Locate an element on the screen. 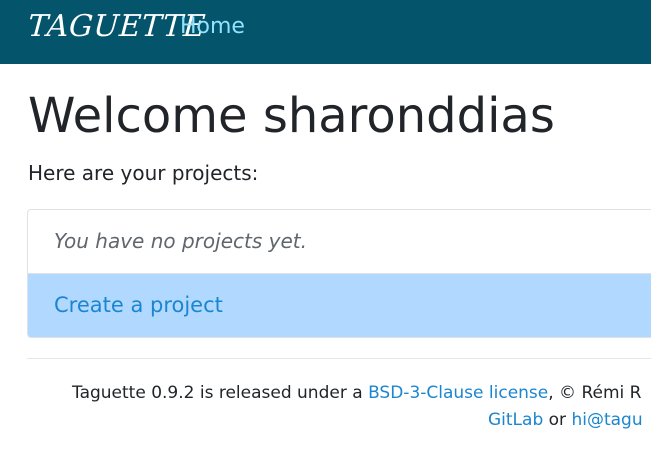 The height and width of the screenshot is (454, 651). license-link: BSD-3-Clause license is located at coordinates (458, 393).